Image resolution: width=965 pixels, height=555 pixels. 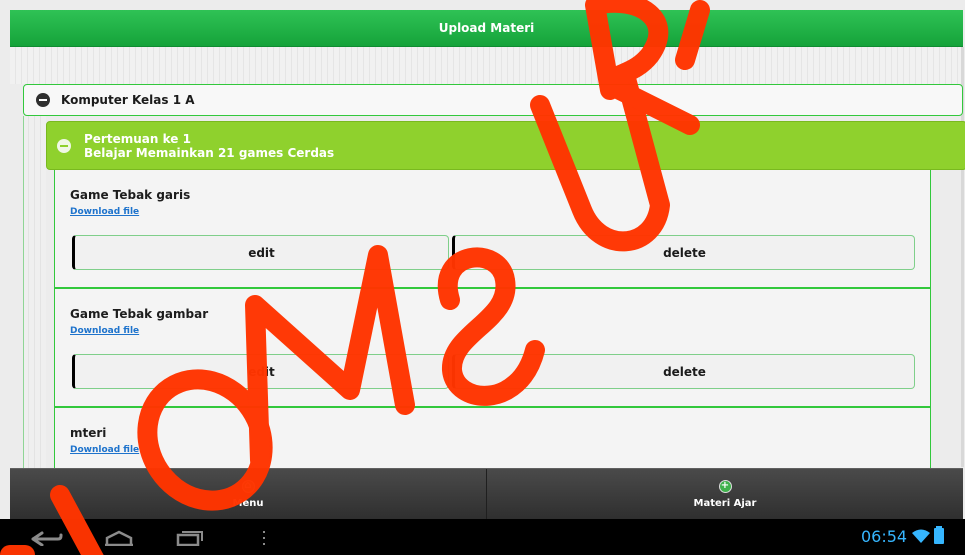 What do you see at coordinates (884, 536) in the screenshot?
I see `clock: 06:54` at bounding box center [884, 536].